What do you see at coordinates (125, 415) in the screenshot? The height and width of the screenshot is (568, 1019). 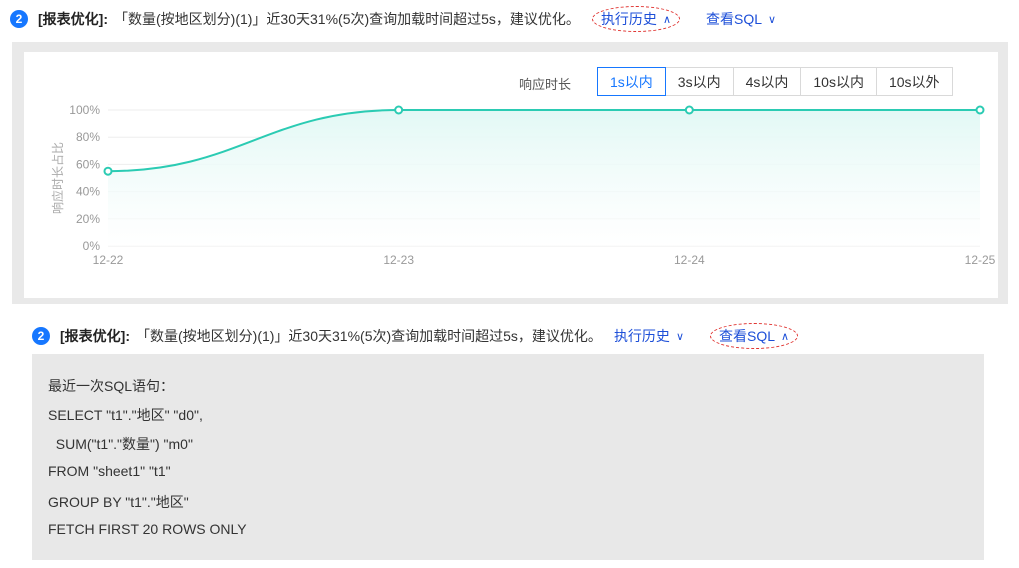 I see `sql-line: SELECT "t1"."地区" "d0",` at bounding box center [125, 415].